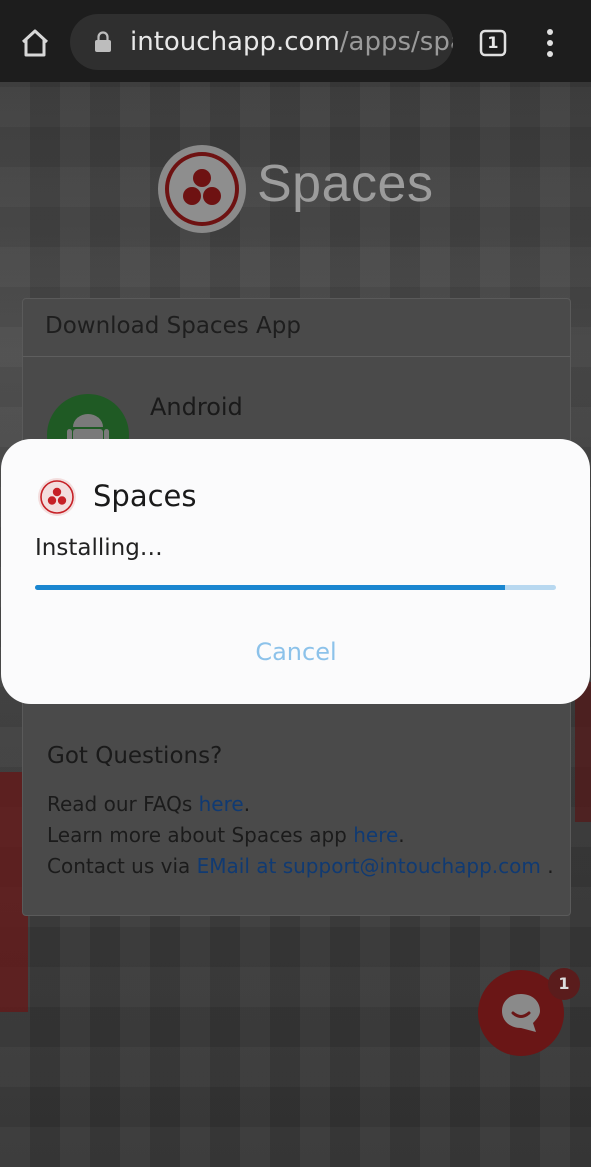 This screenshot has width=591, height=1167. I want to click on contact-suffix: ., so click(547, 866).